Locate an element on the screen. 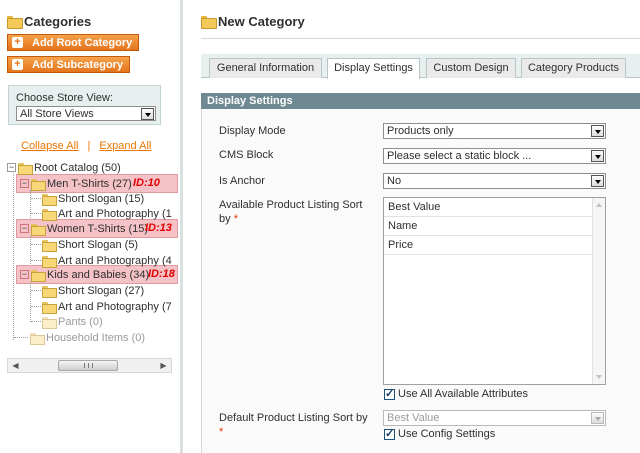 The height and width of the screenshot is (453, 640). tree-item-label: Women T-Shirts (15) is located at coordinates (98, 228).